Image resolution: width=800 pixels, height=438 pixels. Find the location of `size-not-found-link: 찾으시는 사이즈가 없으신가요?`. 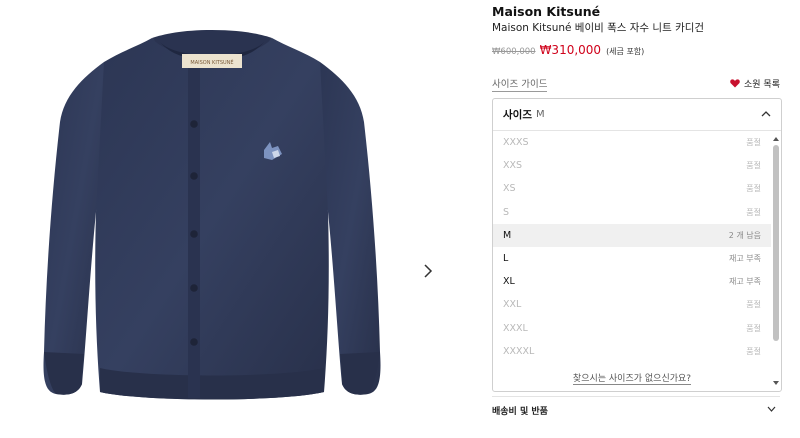

size-not-found-link: 찾으시는 사이즈가 없으신가요? is located at coordinates (632, 378).